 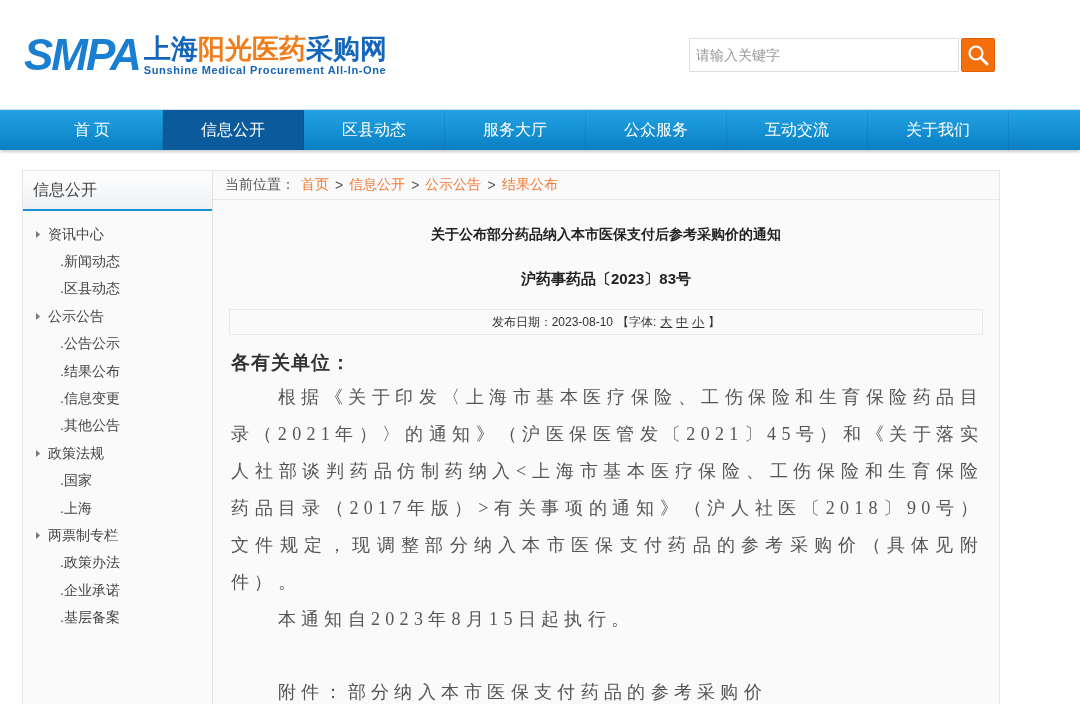 What do you see at coordinates (456, 619) in the screenshot?
I see `body-paragraph: 本通知自2023年8月15日起执行。` at bounding box center [456, 619].